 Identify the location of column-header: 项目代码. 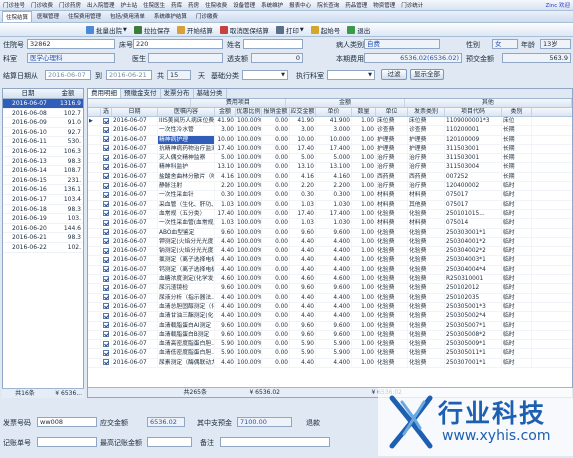
(473, 112).